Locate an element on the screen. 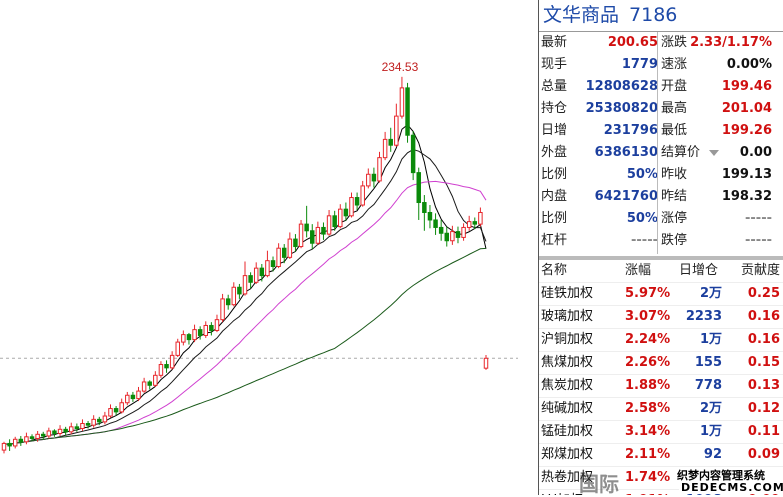 This screenshot has height=497, width=783. contrib-value: 0.11 is located at coordinates (763, 431).